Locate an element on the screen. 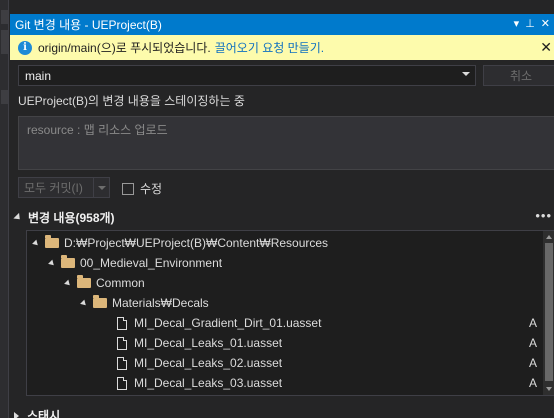 The image size is (554, 418). tree-file-row: MI_Decal_Gradient_Dirt_01.uasset is located at coordinates (219, 323).